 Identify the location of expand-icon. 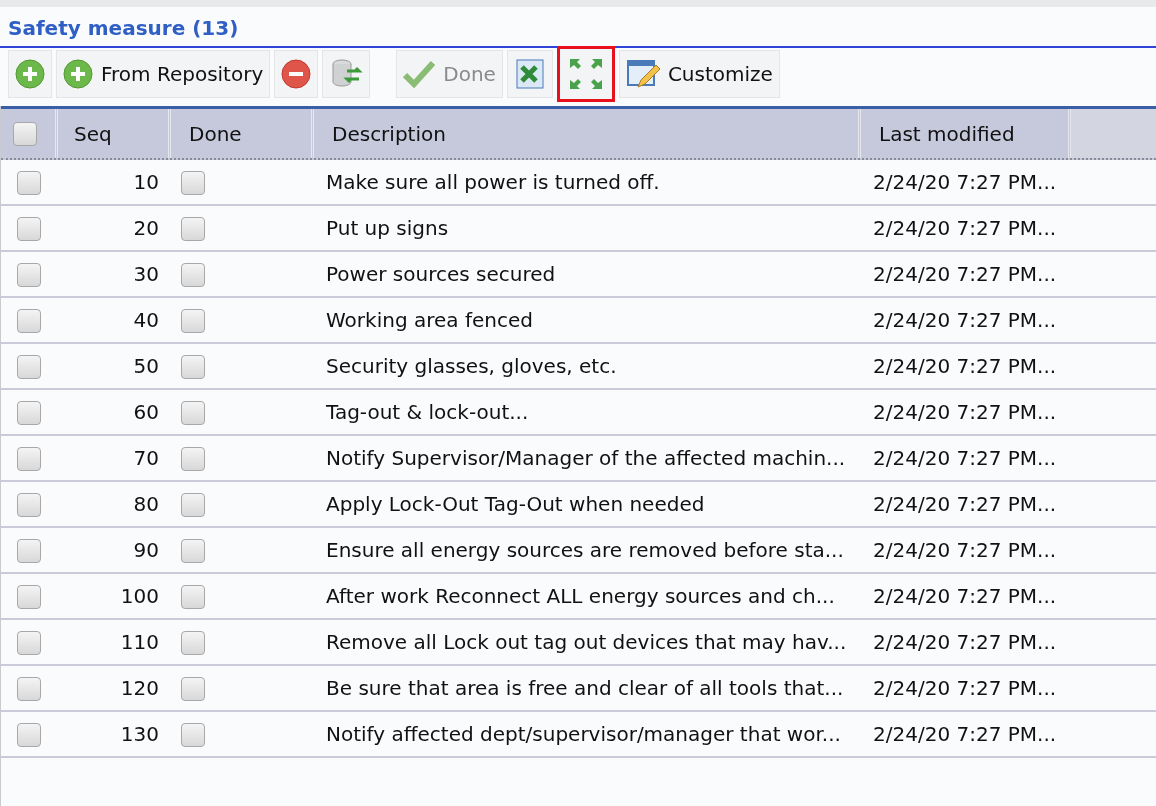
(585, 74).